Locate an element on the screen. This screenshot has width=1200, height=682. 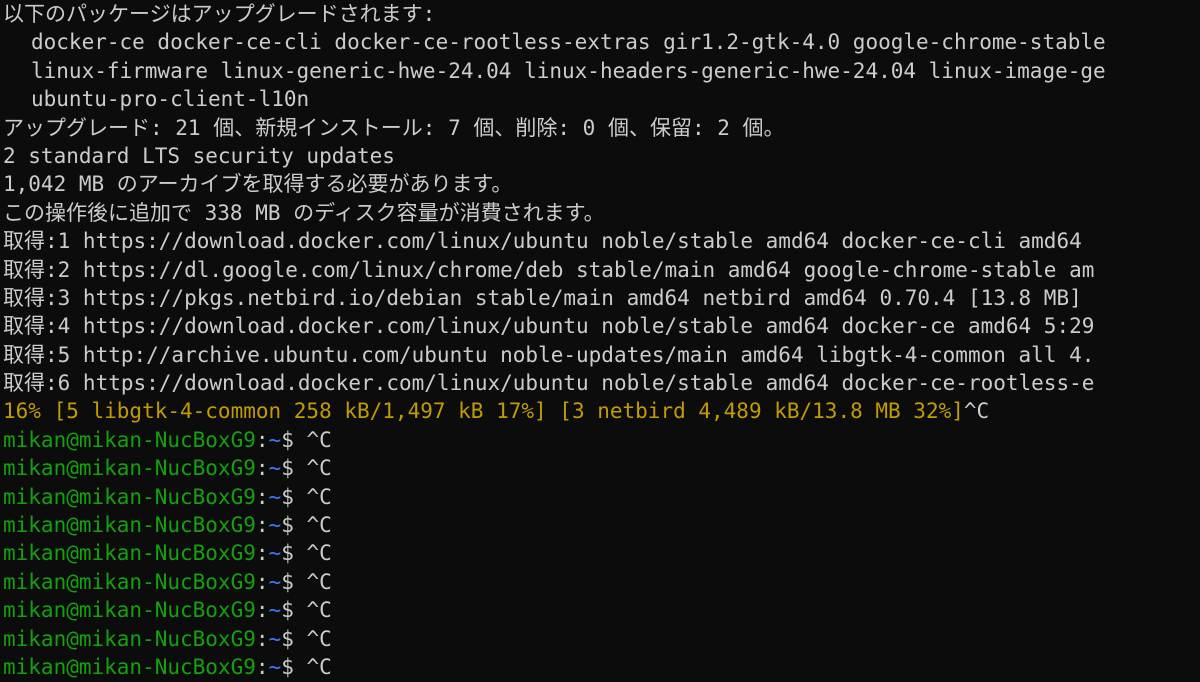
interrupt-marker: ^C is located at coordinates (976, 411).